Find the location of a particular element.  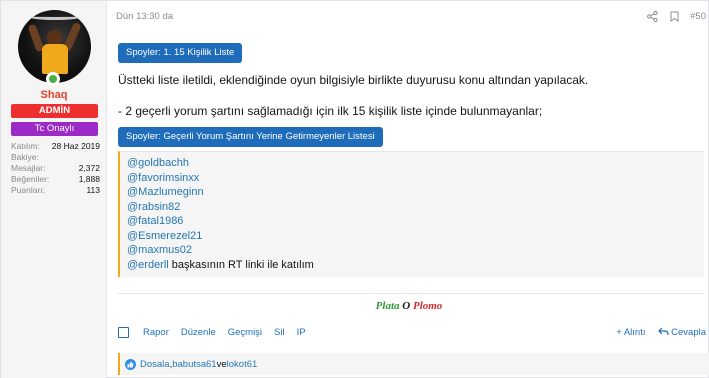

user-mention: @maxmus02 is located at coordinates (159, 250).